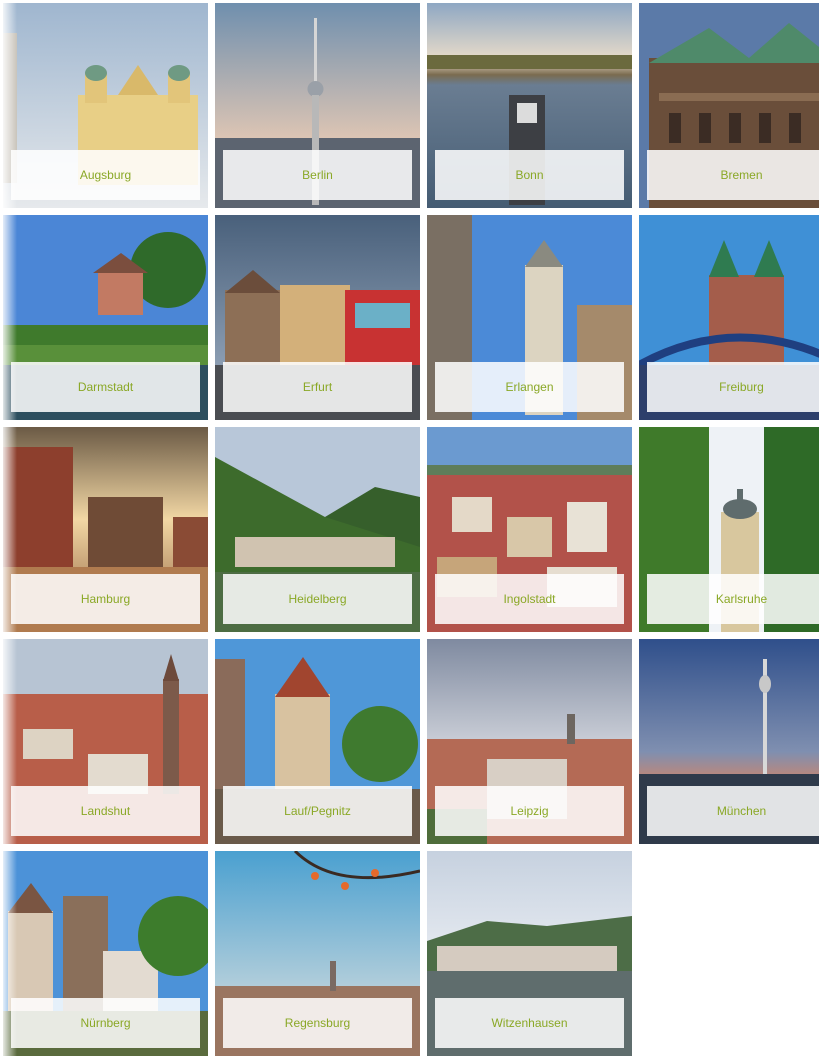 This screenshot has height=1056, width=819. What do you see at coordinates (529, 953) in the screenshot?
I see `city-tile-witzenhausen: Witzenhausen` at bounding box center [529, 953].